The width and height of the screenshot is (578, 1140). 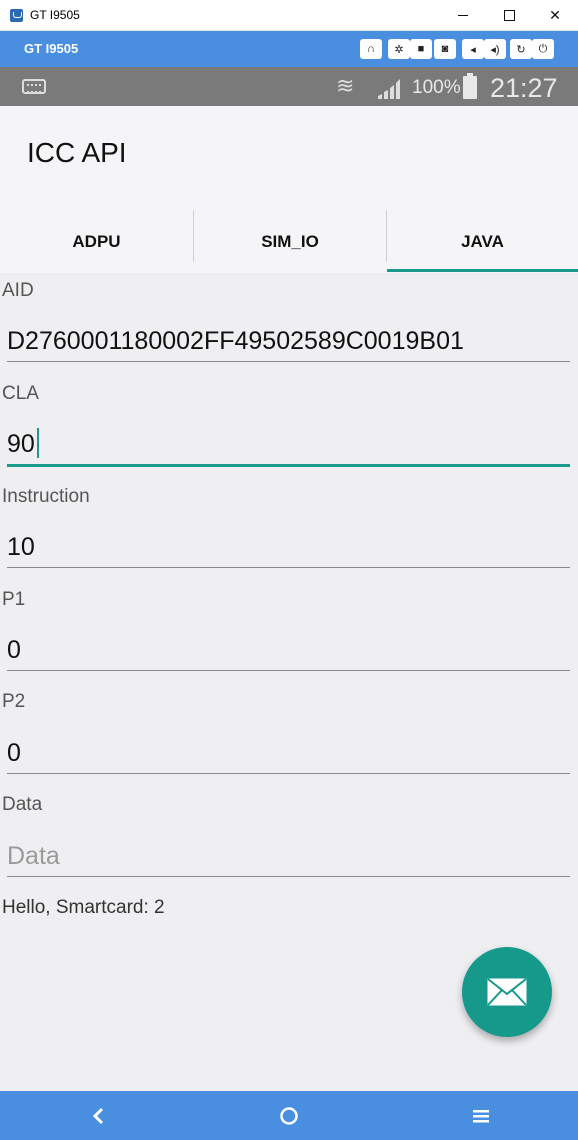 What do you see at coordinates (96, 241) in the screenshot?
I see `tab-adpu: ADPU` at bounding box center [96, 241].